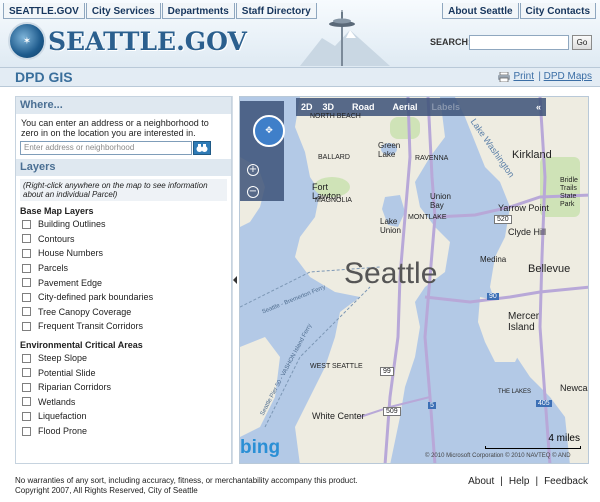 Image resolution: width=600 pixels, height=502 pixels. Describe the element at coordinates (70, 282) in the screenshot. I see `layer-label: Pavement Edge` at that location.